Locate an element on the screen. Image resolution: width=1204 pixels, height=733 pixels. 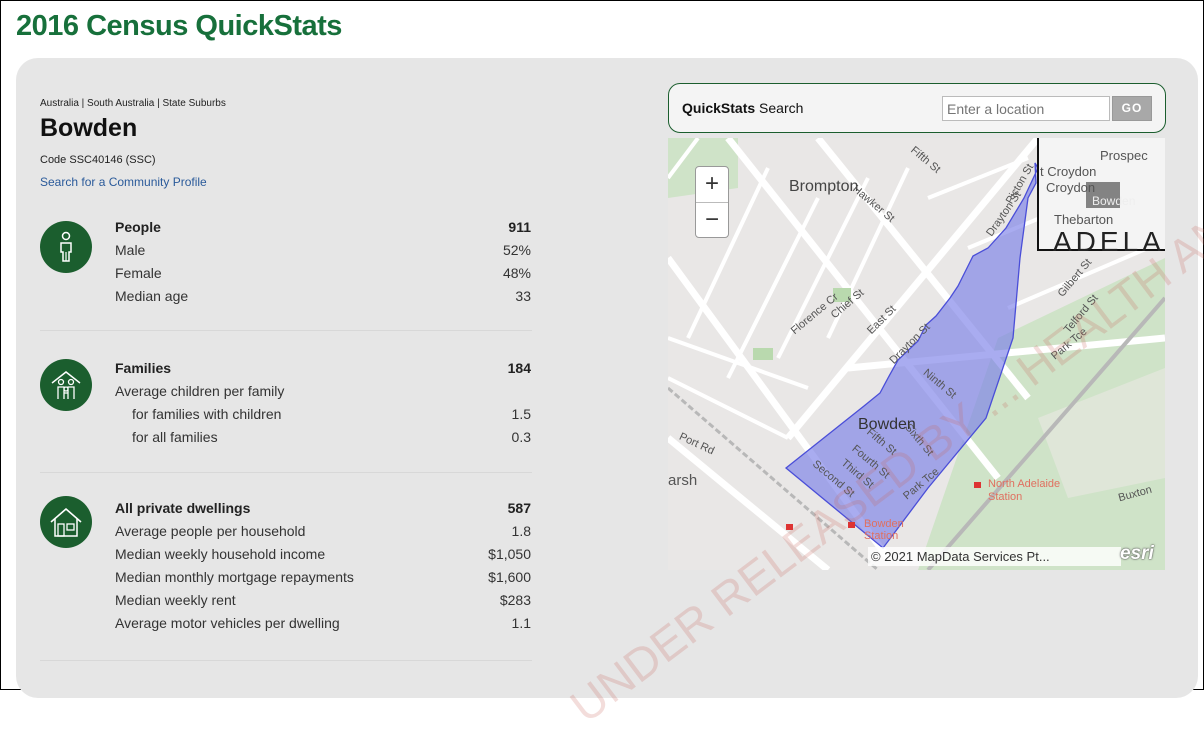
people-row: People 911 is located at coordinates (325, 230).